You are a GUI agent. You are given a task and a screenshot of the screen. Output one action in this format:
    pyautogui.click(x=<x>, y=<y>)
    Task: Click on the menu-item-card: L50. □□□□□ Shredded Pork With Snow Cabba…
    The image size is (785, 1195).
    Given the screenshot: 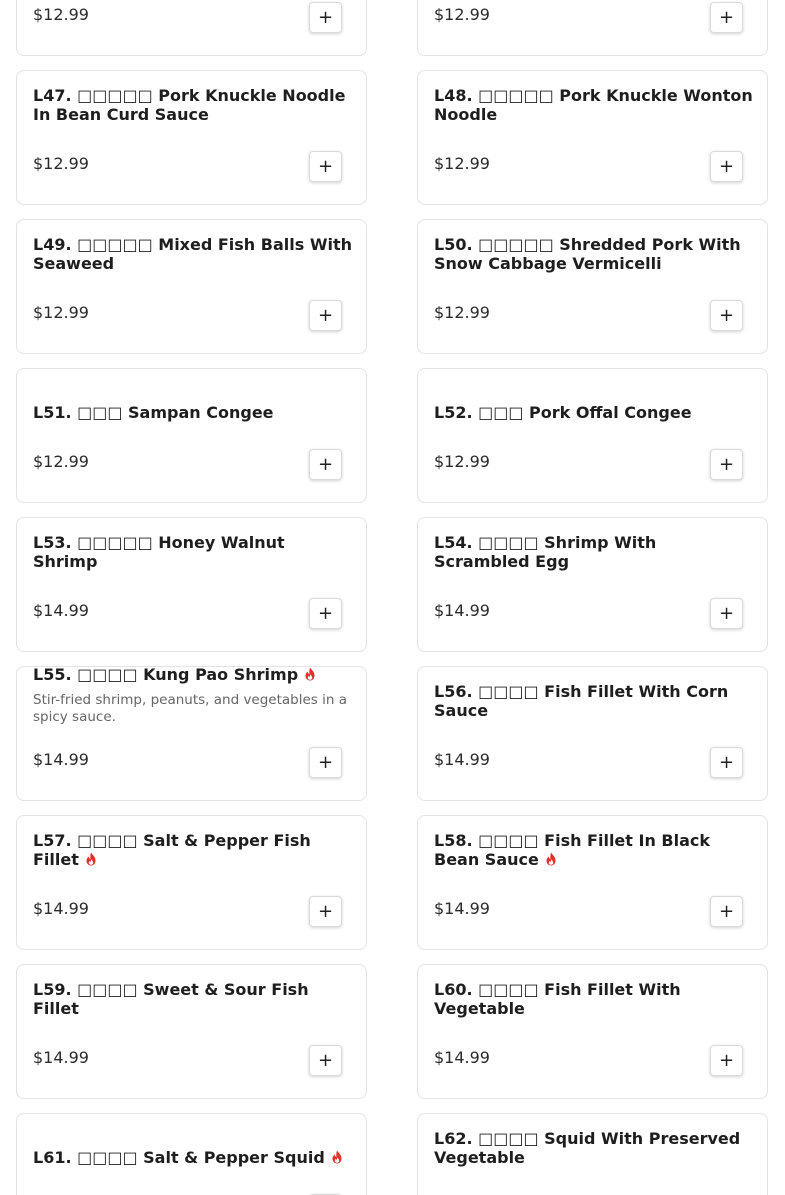 What is the action you would take?
    pyautogui.click(x=592, y=286)
    